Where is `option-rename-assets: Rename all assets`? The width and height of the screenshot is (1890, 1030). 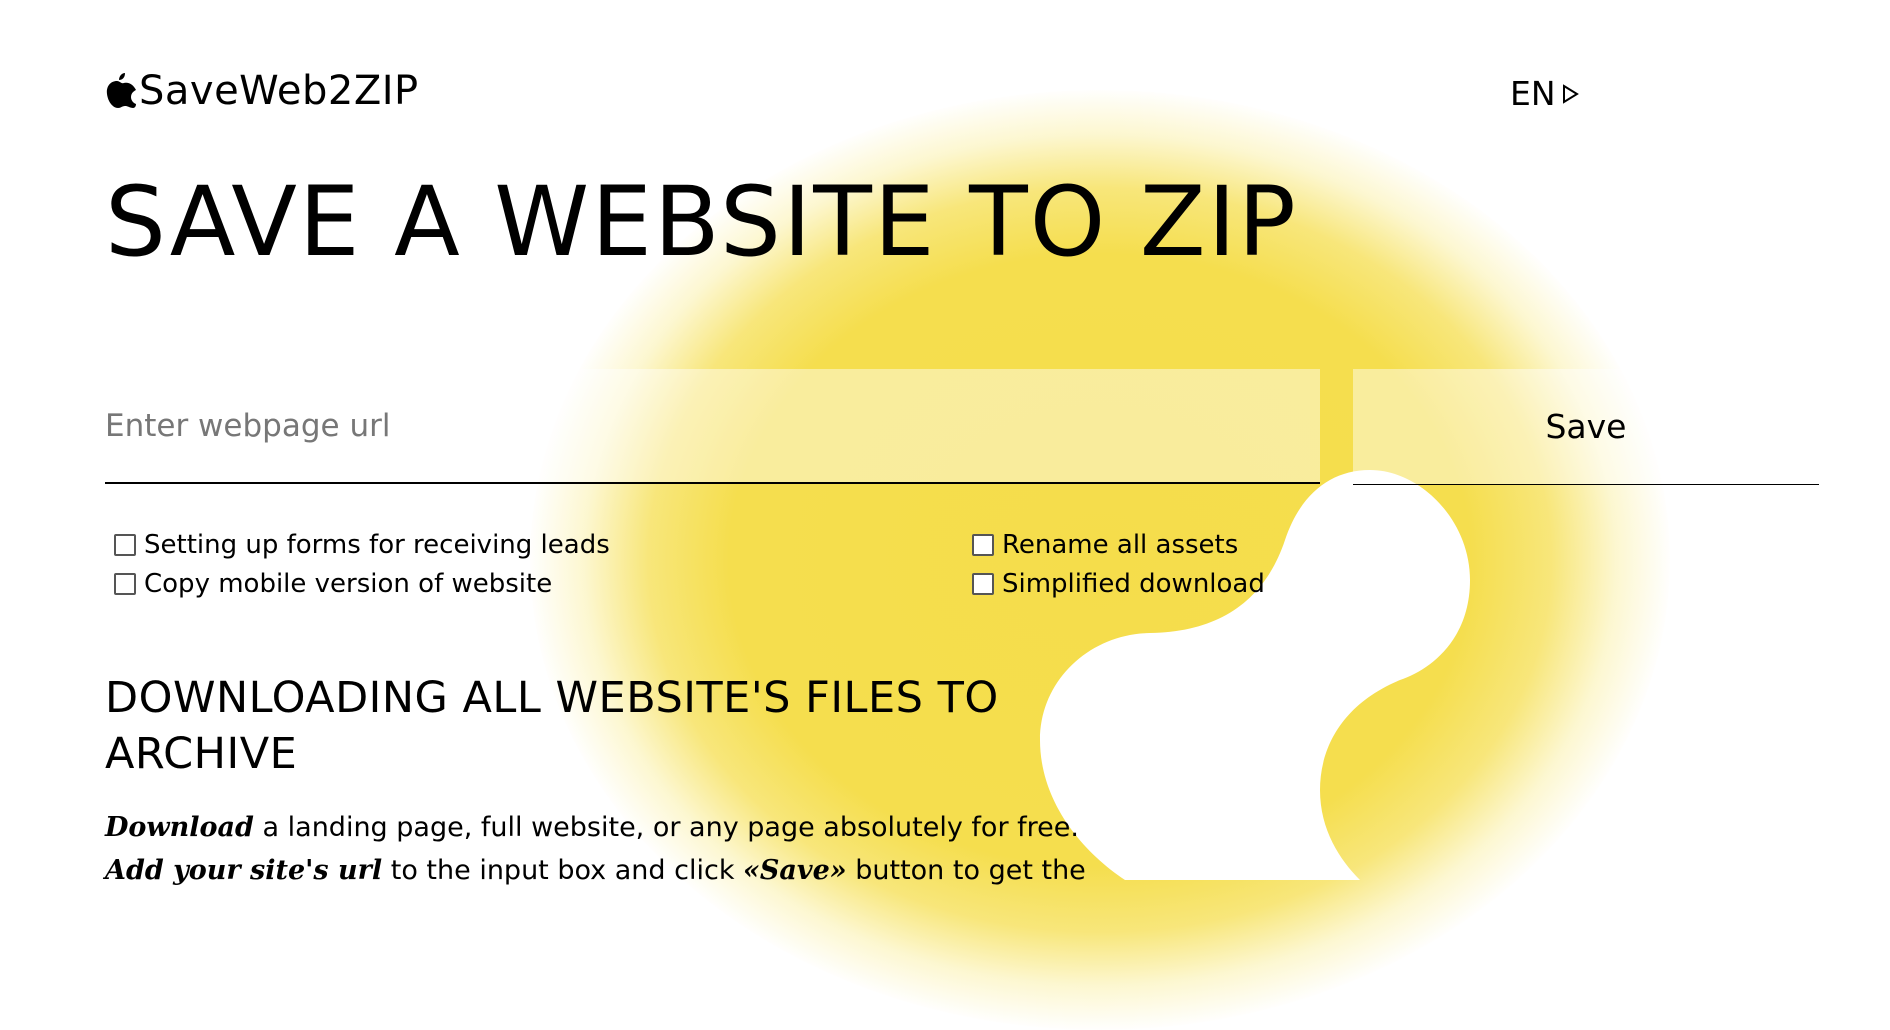
option-rename-assets: Rename all assets is located at coordinates (1105, 545).